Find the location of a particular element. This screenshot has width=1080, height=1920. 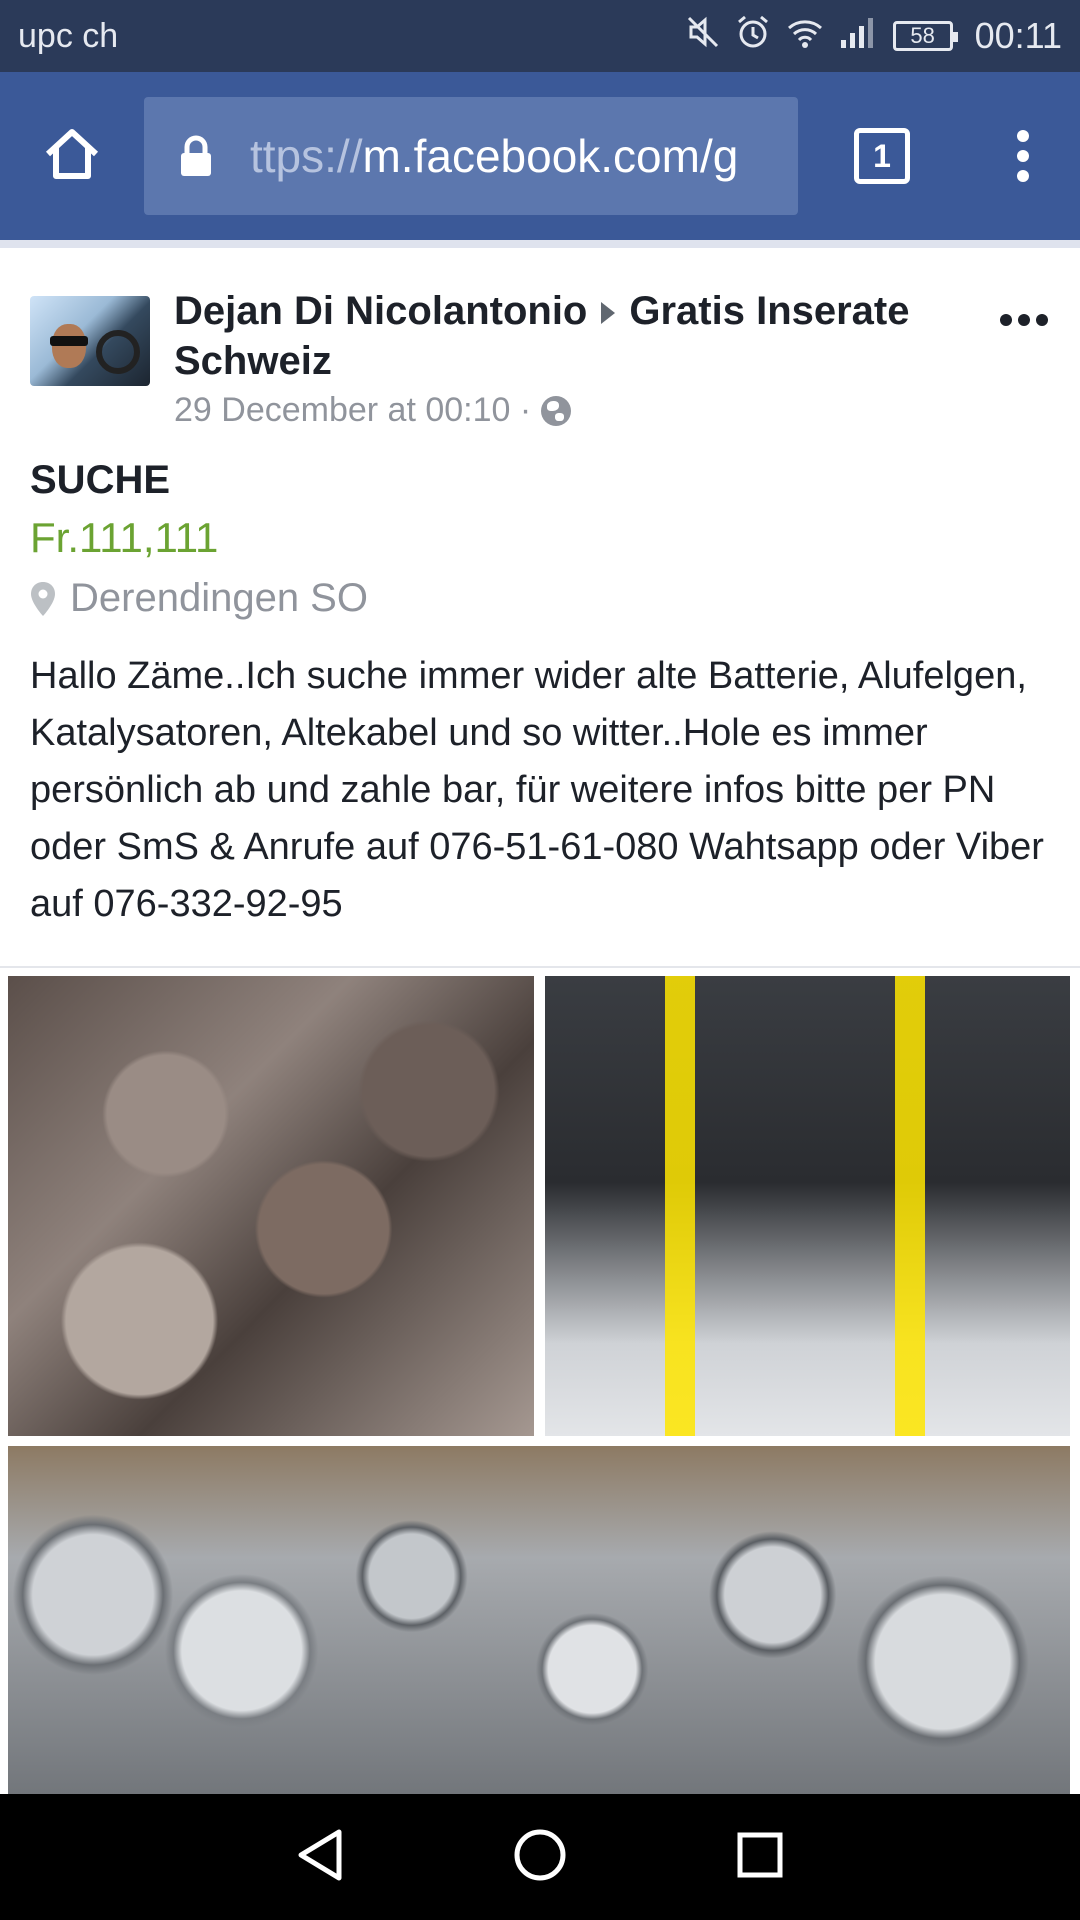

home-nav-button is located at coordinates (540, 1857).